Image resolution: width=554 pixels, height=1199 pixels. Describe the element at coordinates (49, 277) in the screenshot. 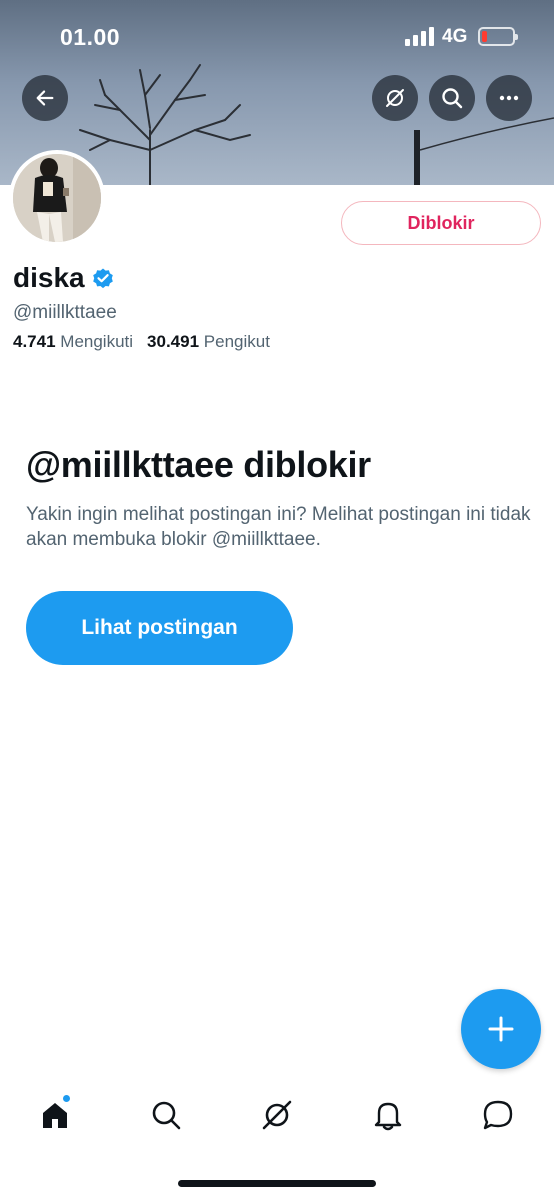

I see `display-name: diska` at that location.